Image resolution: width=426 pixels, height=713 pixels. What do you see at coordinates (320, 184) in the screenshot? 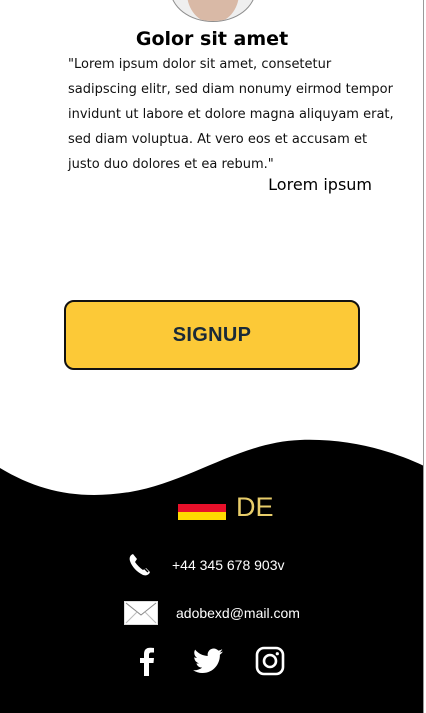
I see `testimonial-author: Lorem ipsum` at bounding box center [320, 184].